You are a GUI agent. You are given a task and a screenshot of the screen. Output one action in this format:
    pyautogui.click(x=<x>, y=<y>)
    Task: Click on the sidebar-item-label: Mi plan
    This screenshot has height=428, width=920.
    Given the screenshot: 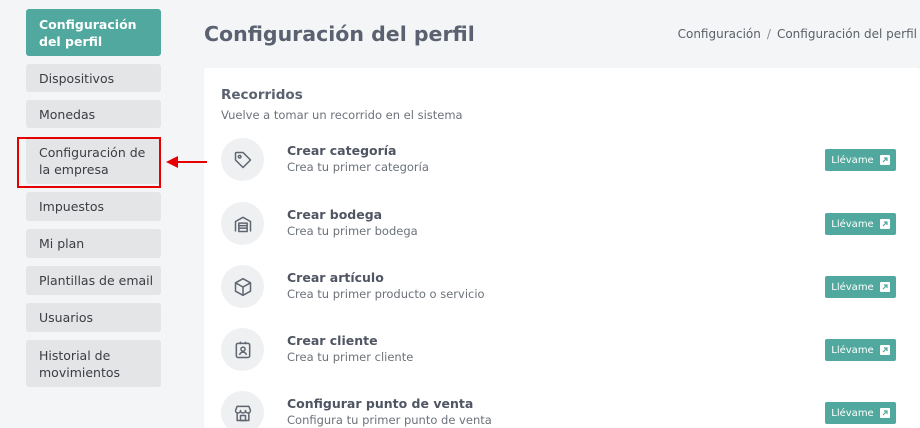 What is the action you would take?
    pyautogui.click(x=62, y=243)
    